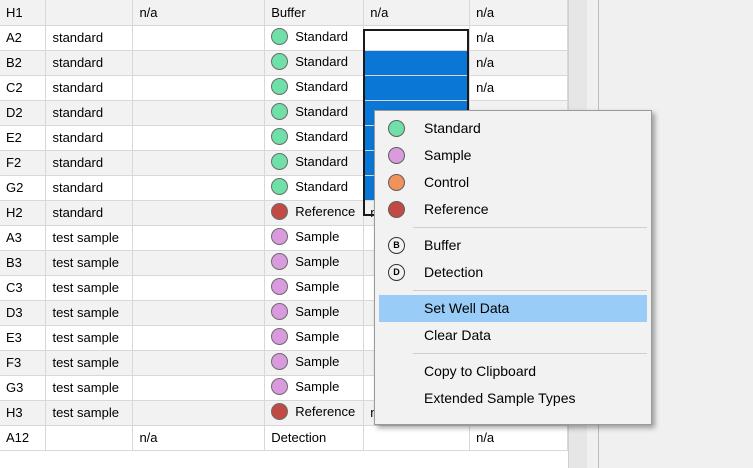 The width and height of the screenshot is (753, 468). Describe the element at coordinates (23, 13) in the screenshot. I see `well-id-cell: H1` at that location.